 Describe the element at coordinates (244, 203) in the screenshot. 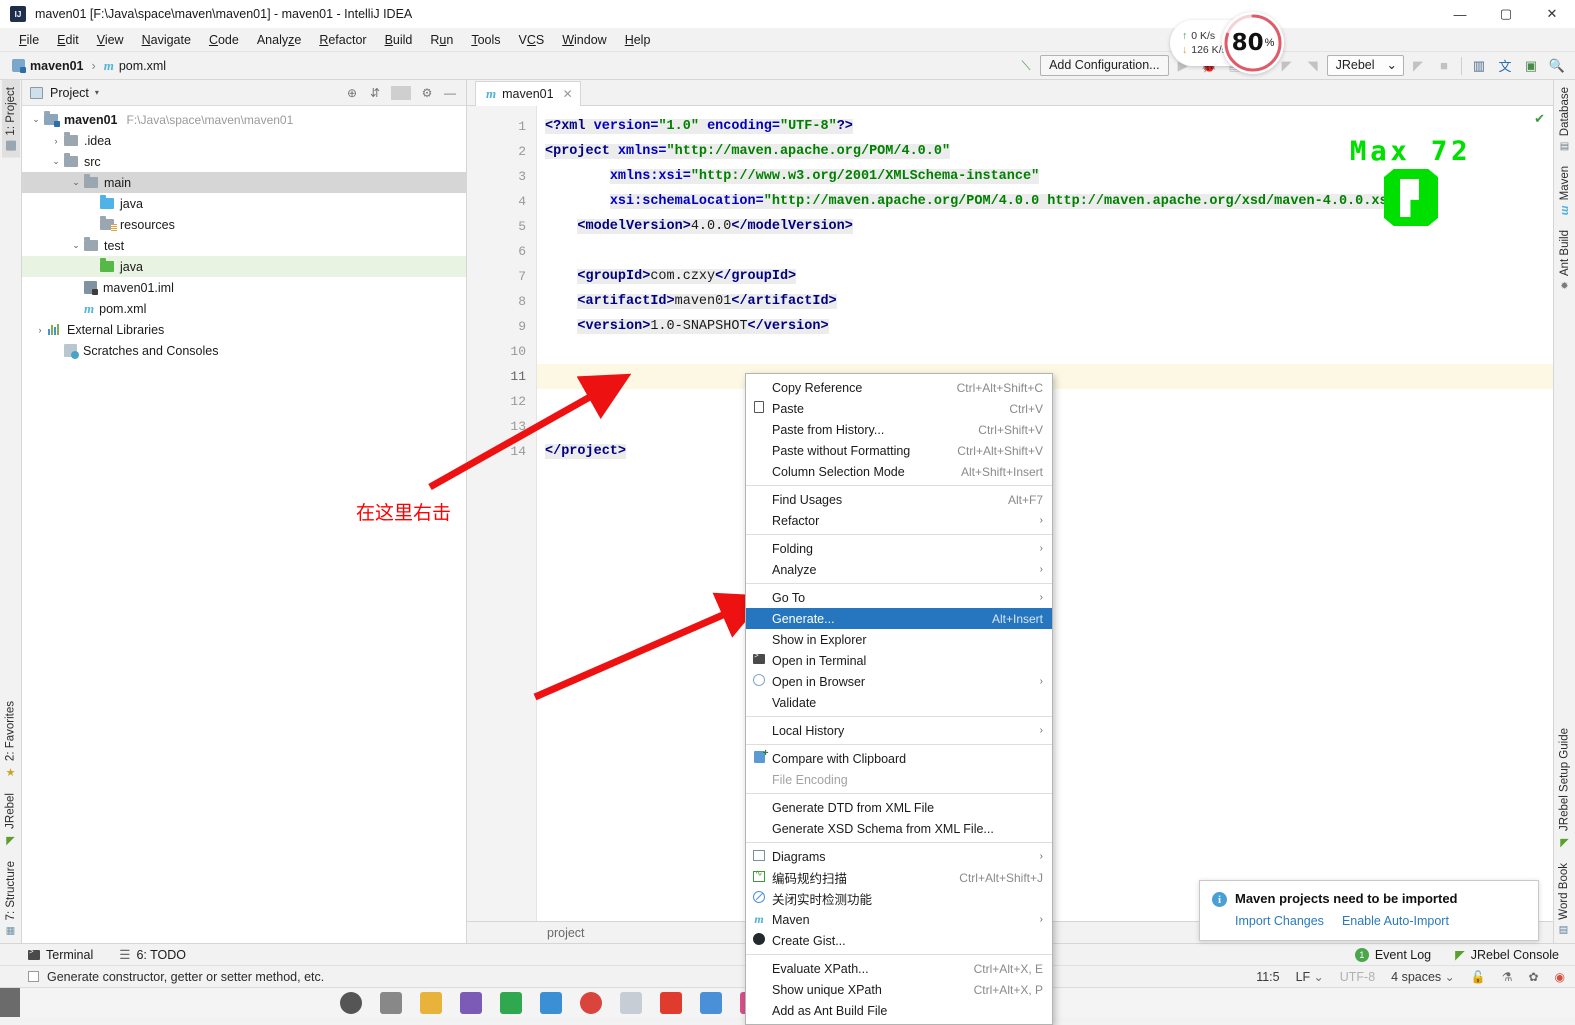

I see `tree-row-main-java: java` at that location.